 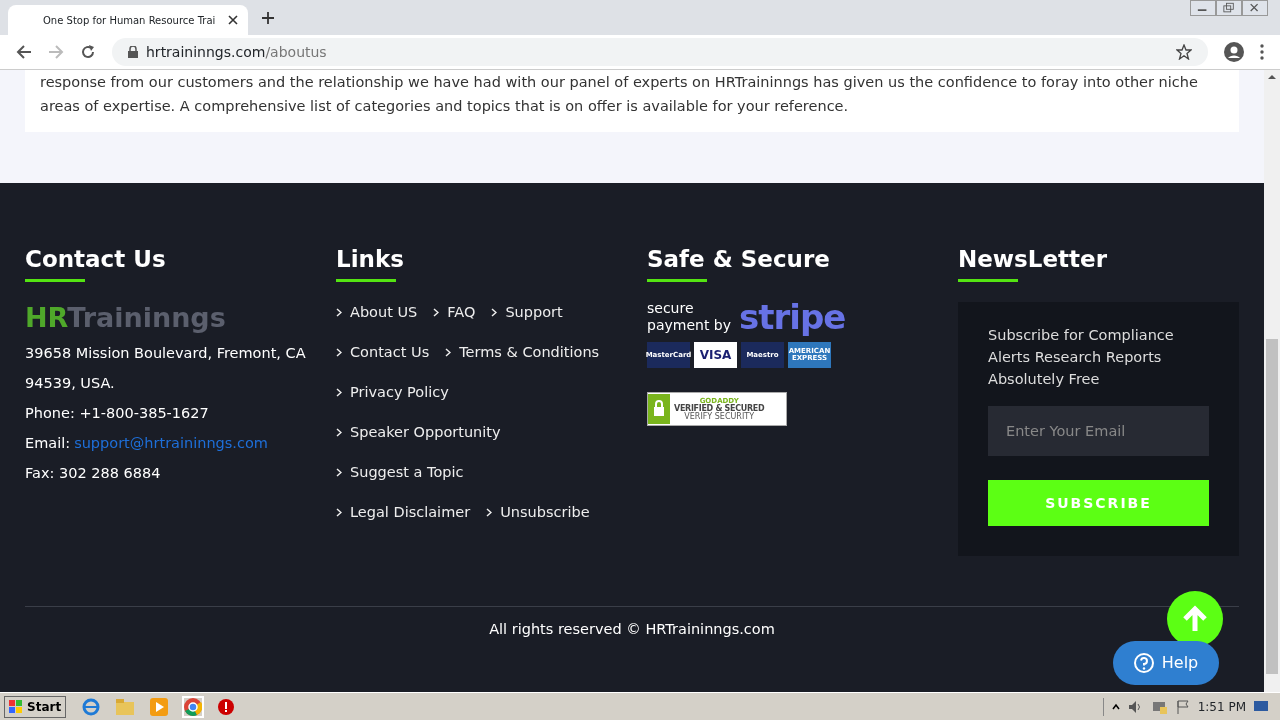 What do you see at coordinates (166, 368) in the screenshot?
I see `address-text: 39658 Mission Boulevard, Fremont, CA 94539, USA.` at bounding box center [166, 368].